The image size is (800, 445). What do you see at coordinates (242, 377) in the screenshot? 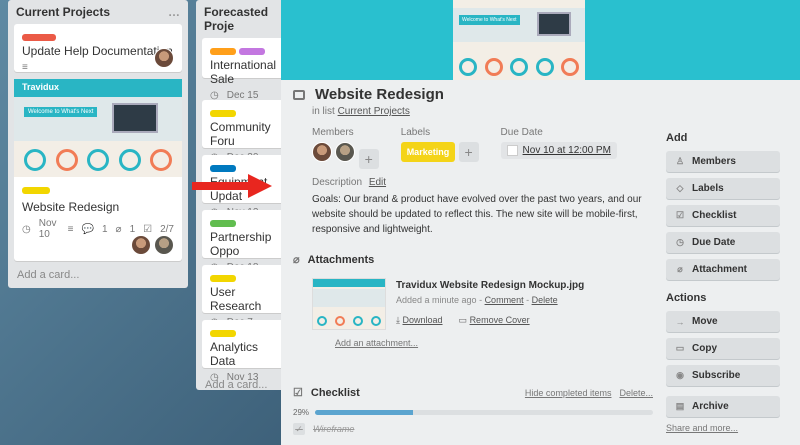
I see `due-badge: Nov 13` at bounding box center [242, 377].